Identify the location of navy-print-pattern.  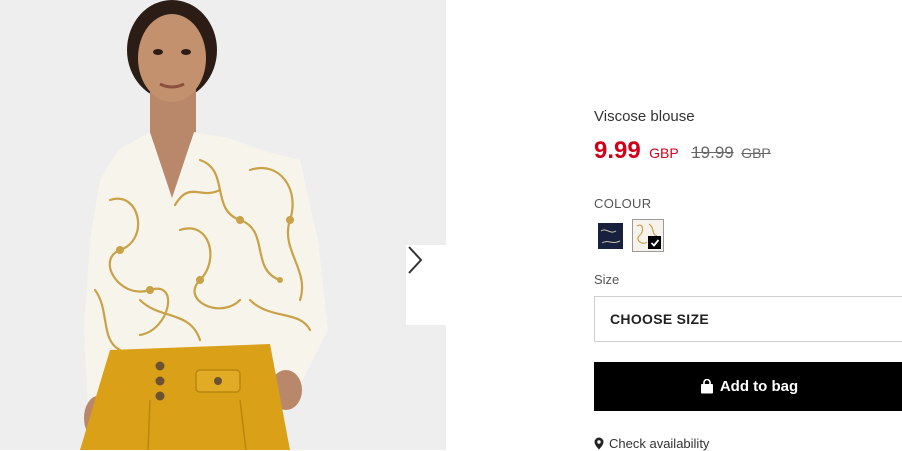
(610, 236).